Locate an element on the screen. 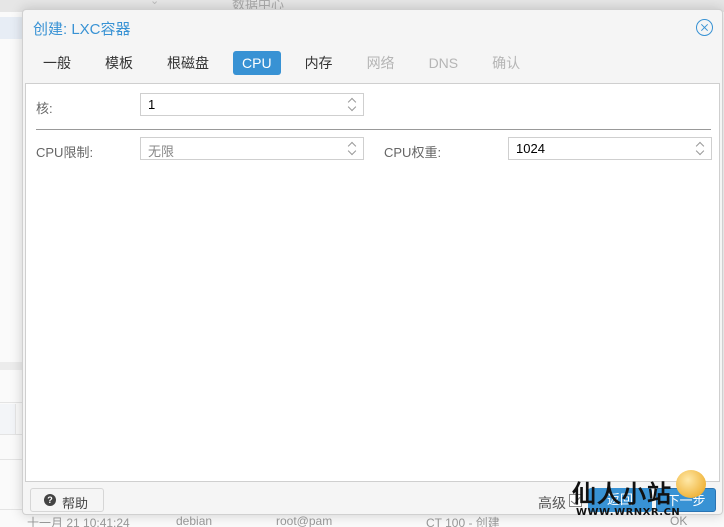  tab-network: 网络 is located at coordinates (380, 63).